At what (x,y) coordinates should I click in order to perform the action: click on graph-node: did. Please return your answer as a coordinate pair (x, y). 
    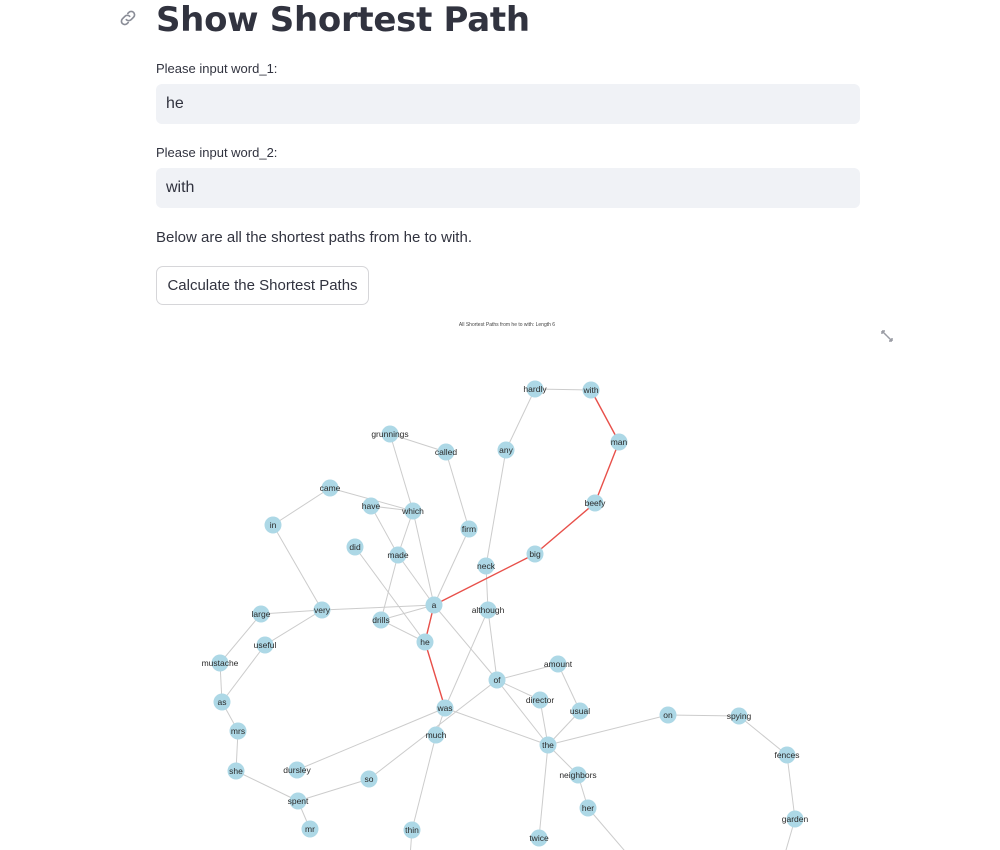
    Looking at the image, I should click on (355, 547).